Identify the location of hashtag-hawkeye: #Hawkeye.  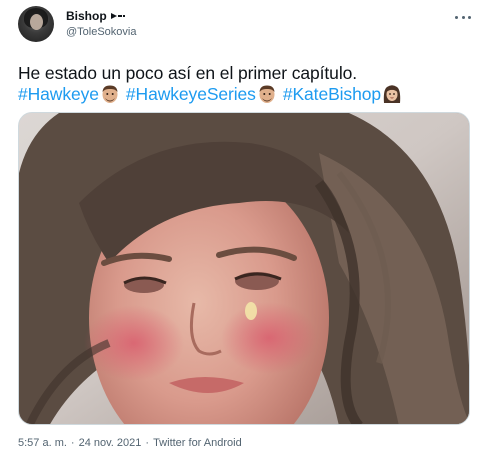
(58, 94).